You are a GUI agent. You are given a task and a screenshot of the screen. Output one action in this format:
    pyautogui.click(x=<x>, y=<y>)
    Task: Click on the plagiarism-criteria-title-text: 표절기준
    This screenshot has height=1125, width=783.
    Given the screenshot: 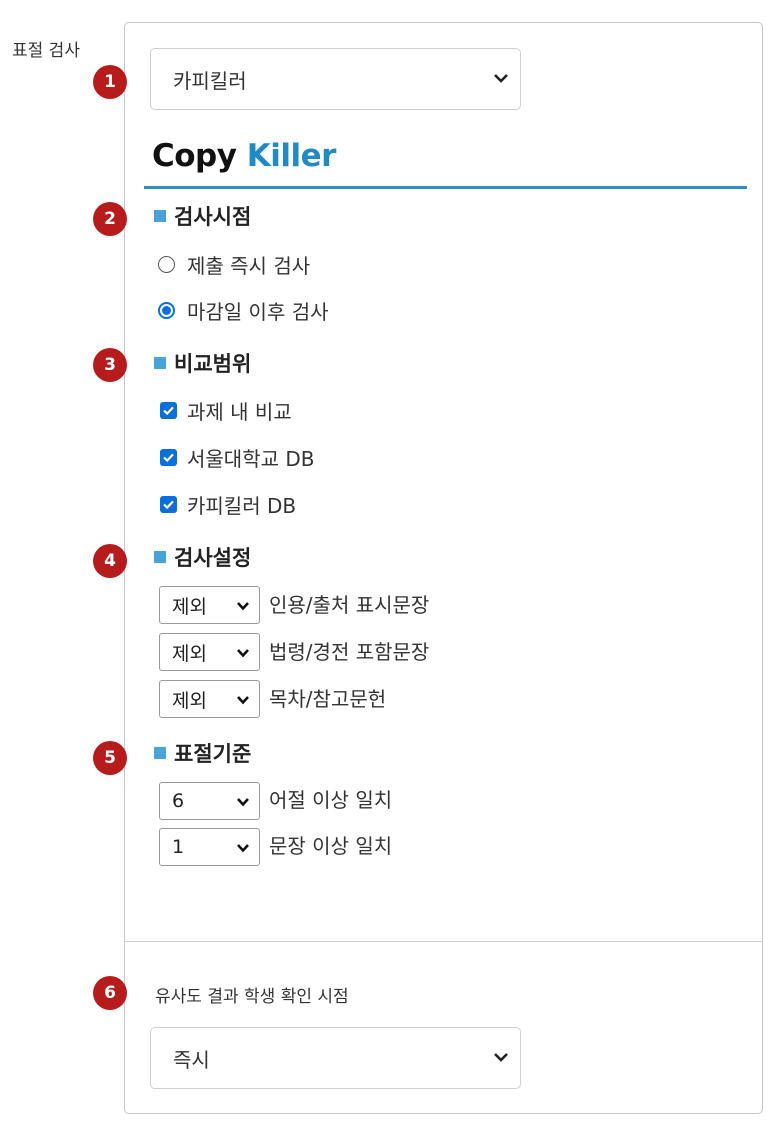 What is the action you would take?
    pyautogui.click(x=213, y=754)
    